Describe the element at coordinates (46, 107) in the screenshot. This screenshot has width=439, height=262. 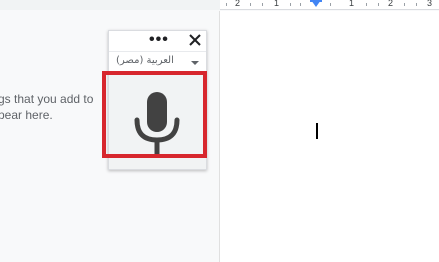
I see `outline-hint-text: gs that you add to pear here.` at that location.